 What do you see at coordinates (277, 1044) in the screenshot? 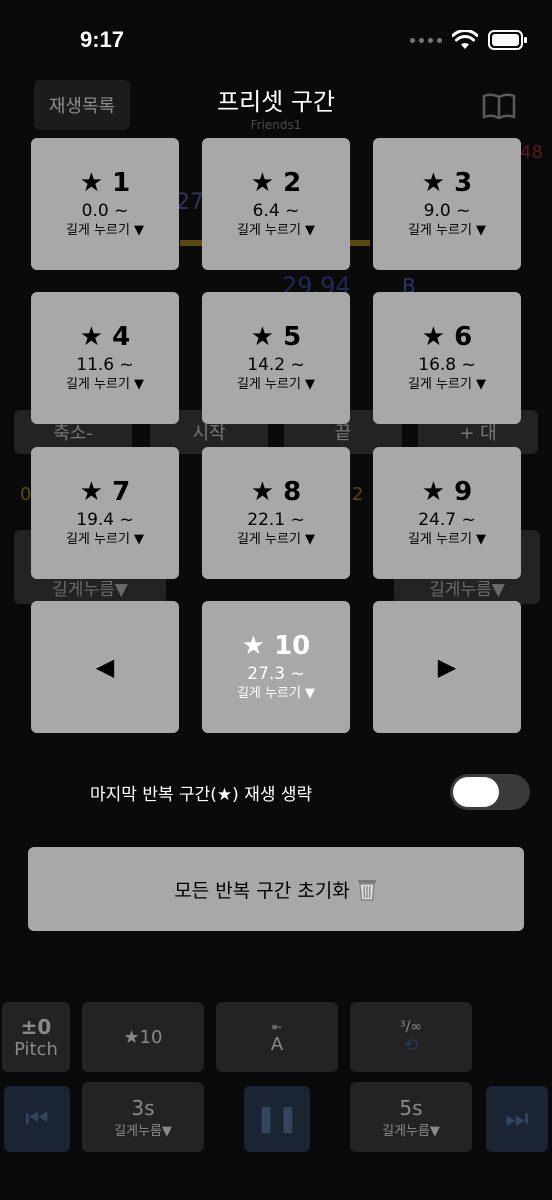
I see `a-point-label: A` at bounding box center [277, 1044].